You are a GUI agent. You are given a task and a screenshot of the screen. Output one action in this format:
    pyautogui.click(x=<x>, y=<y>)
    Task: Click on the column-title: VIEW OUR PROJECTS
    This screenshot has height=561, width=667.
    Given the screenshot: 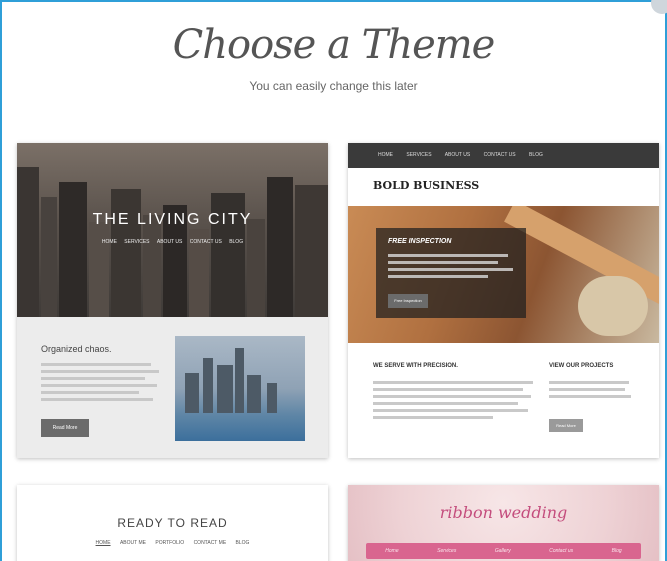 What is the action you would take?
    pyautogui.click(x=581, y=366)
    